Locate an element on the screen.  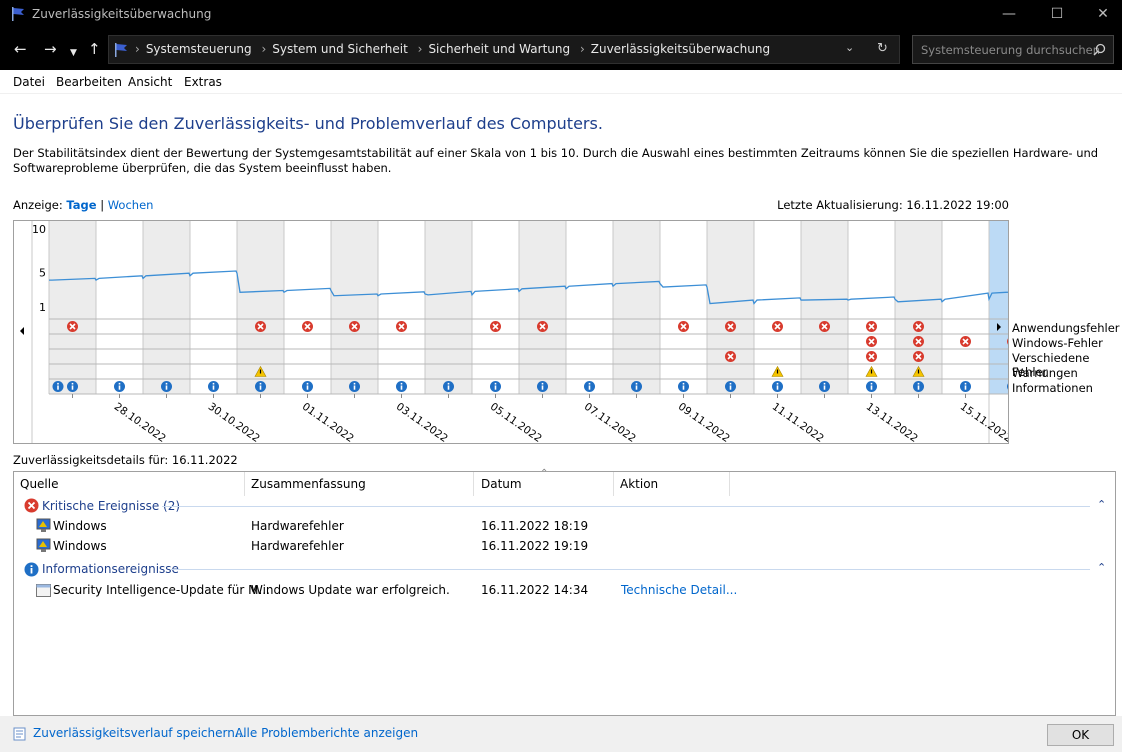
view-weeks-link: Wochen is located at coordinates (131, 205).